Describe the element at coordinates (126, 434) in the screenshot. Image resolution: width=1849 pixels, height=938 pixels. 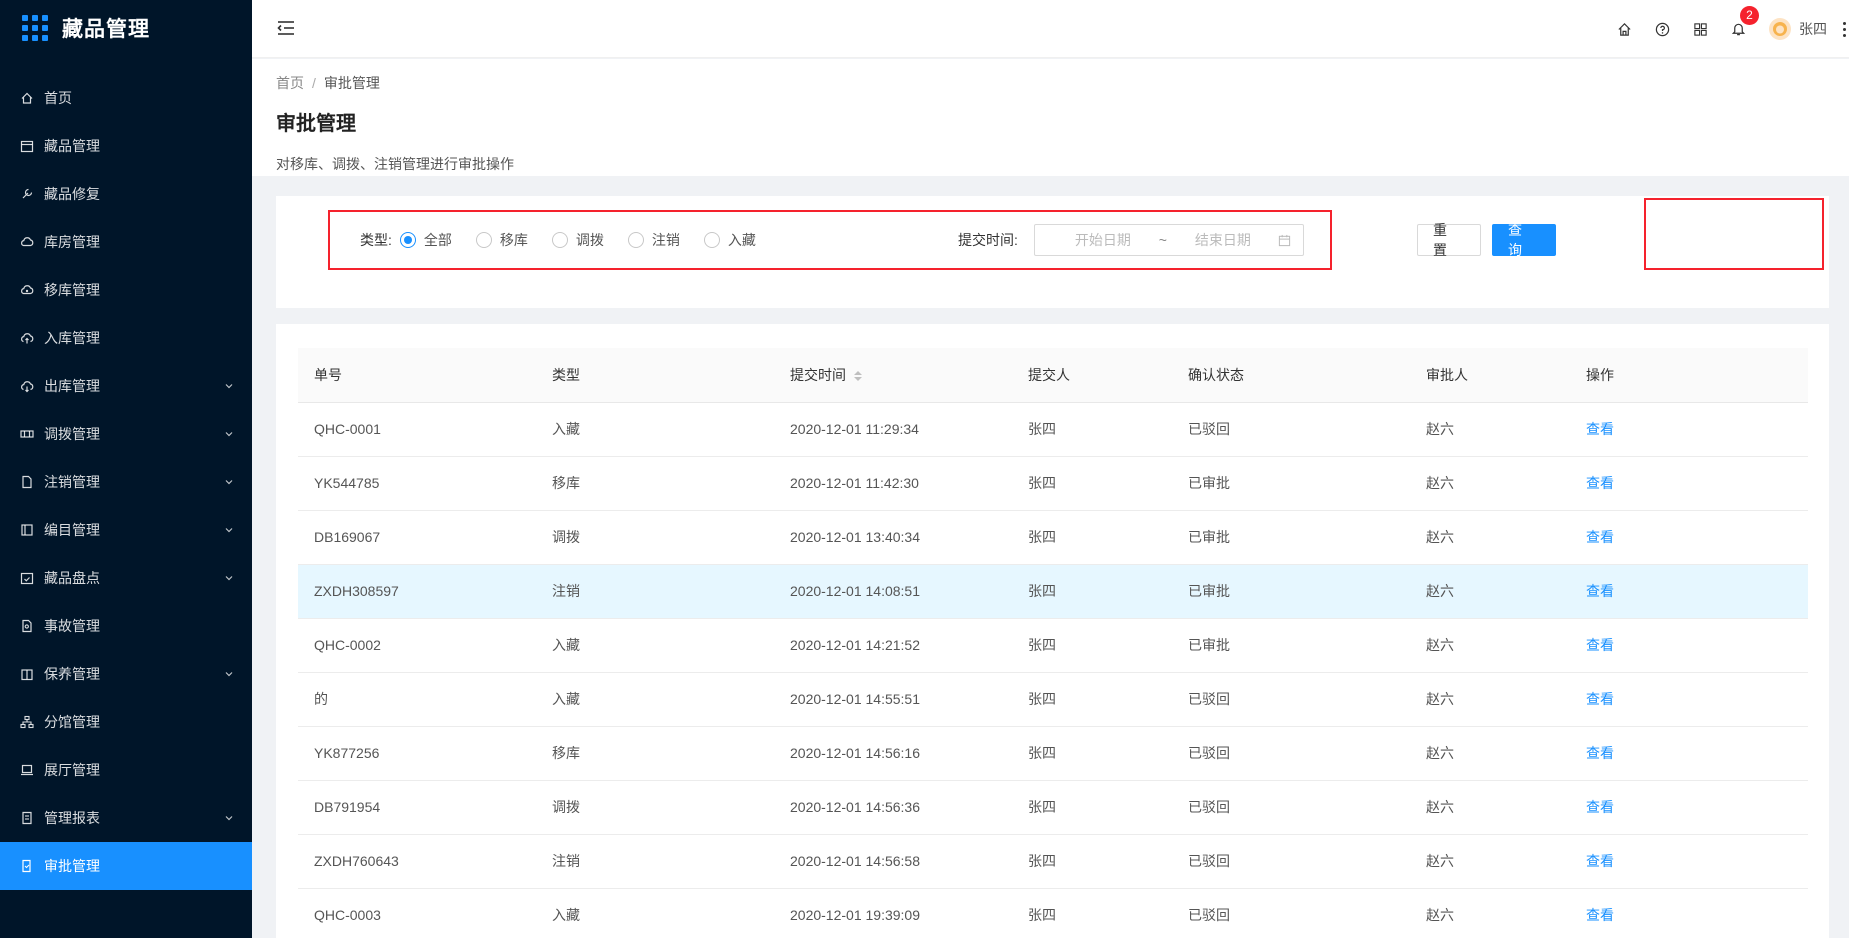
I see `sidebar-item: 调拨管理` at that location.